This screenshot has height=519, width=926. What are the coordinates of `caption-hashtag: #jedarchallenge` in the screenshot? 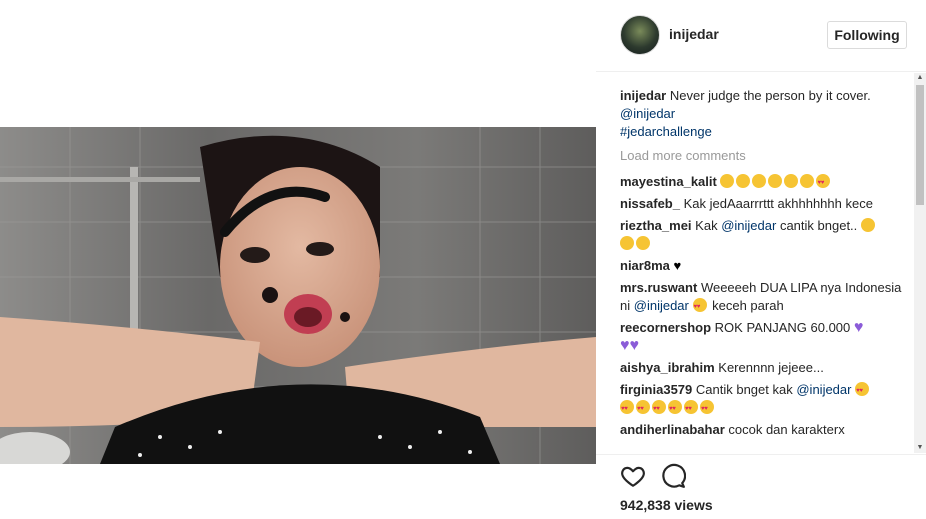 It's located at (666, 131).